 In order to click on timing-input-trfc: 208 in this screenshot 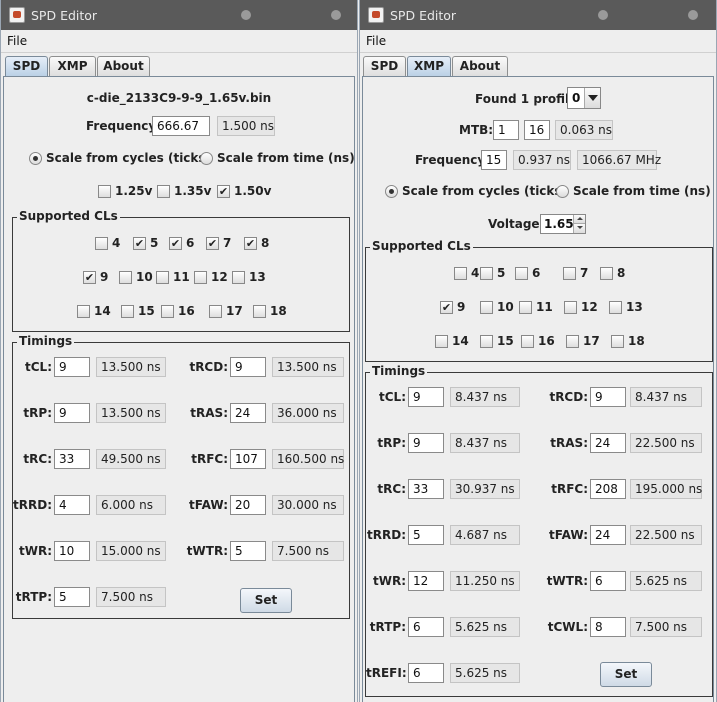, I will do `click(608, 489)`.